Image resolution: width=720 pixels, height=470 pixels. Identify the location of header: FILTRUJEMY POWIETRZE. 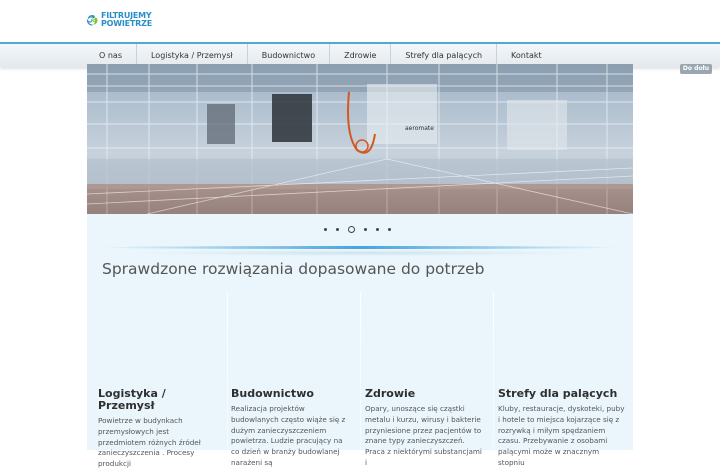
(360, 21).